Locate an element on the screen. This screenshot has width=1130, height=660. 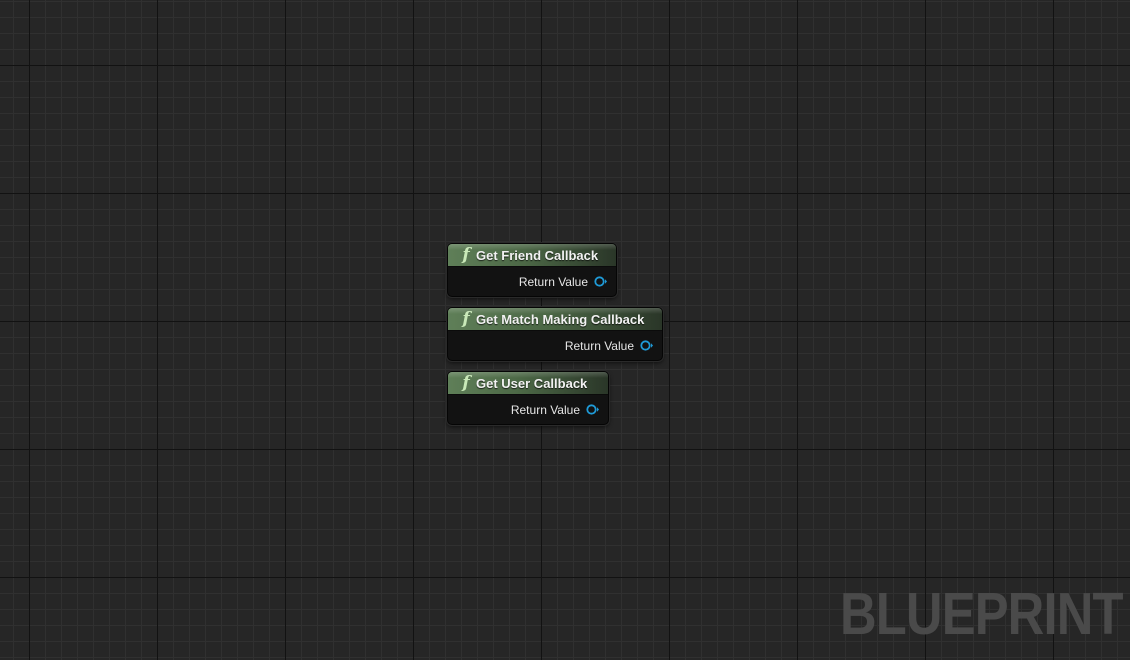
blueprint-watermark: BLUEPRINT is located at coordinates (981, 614).